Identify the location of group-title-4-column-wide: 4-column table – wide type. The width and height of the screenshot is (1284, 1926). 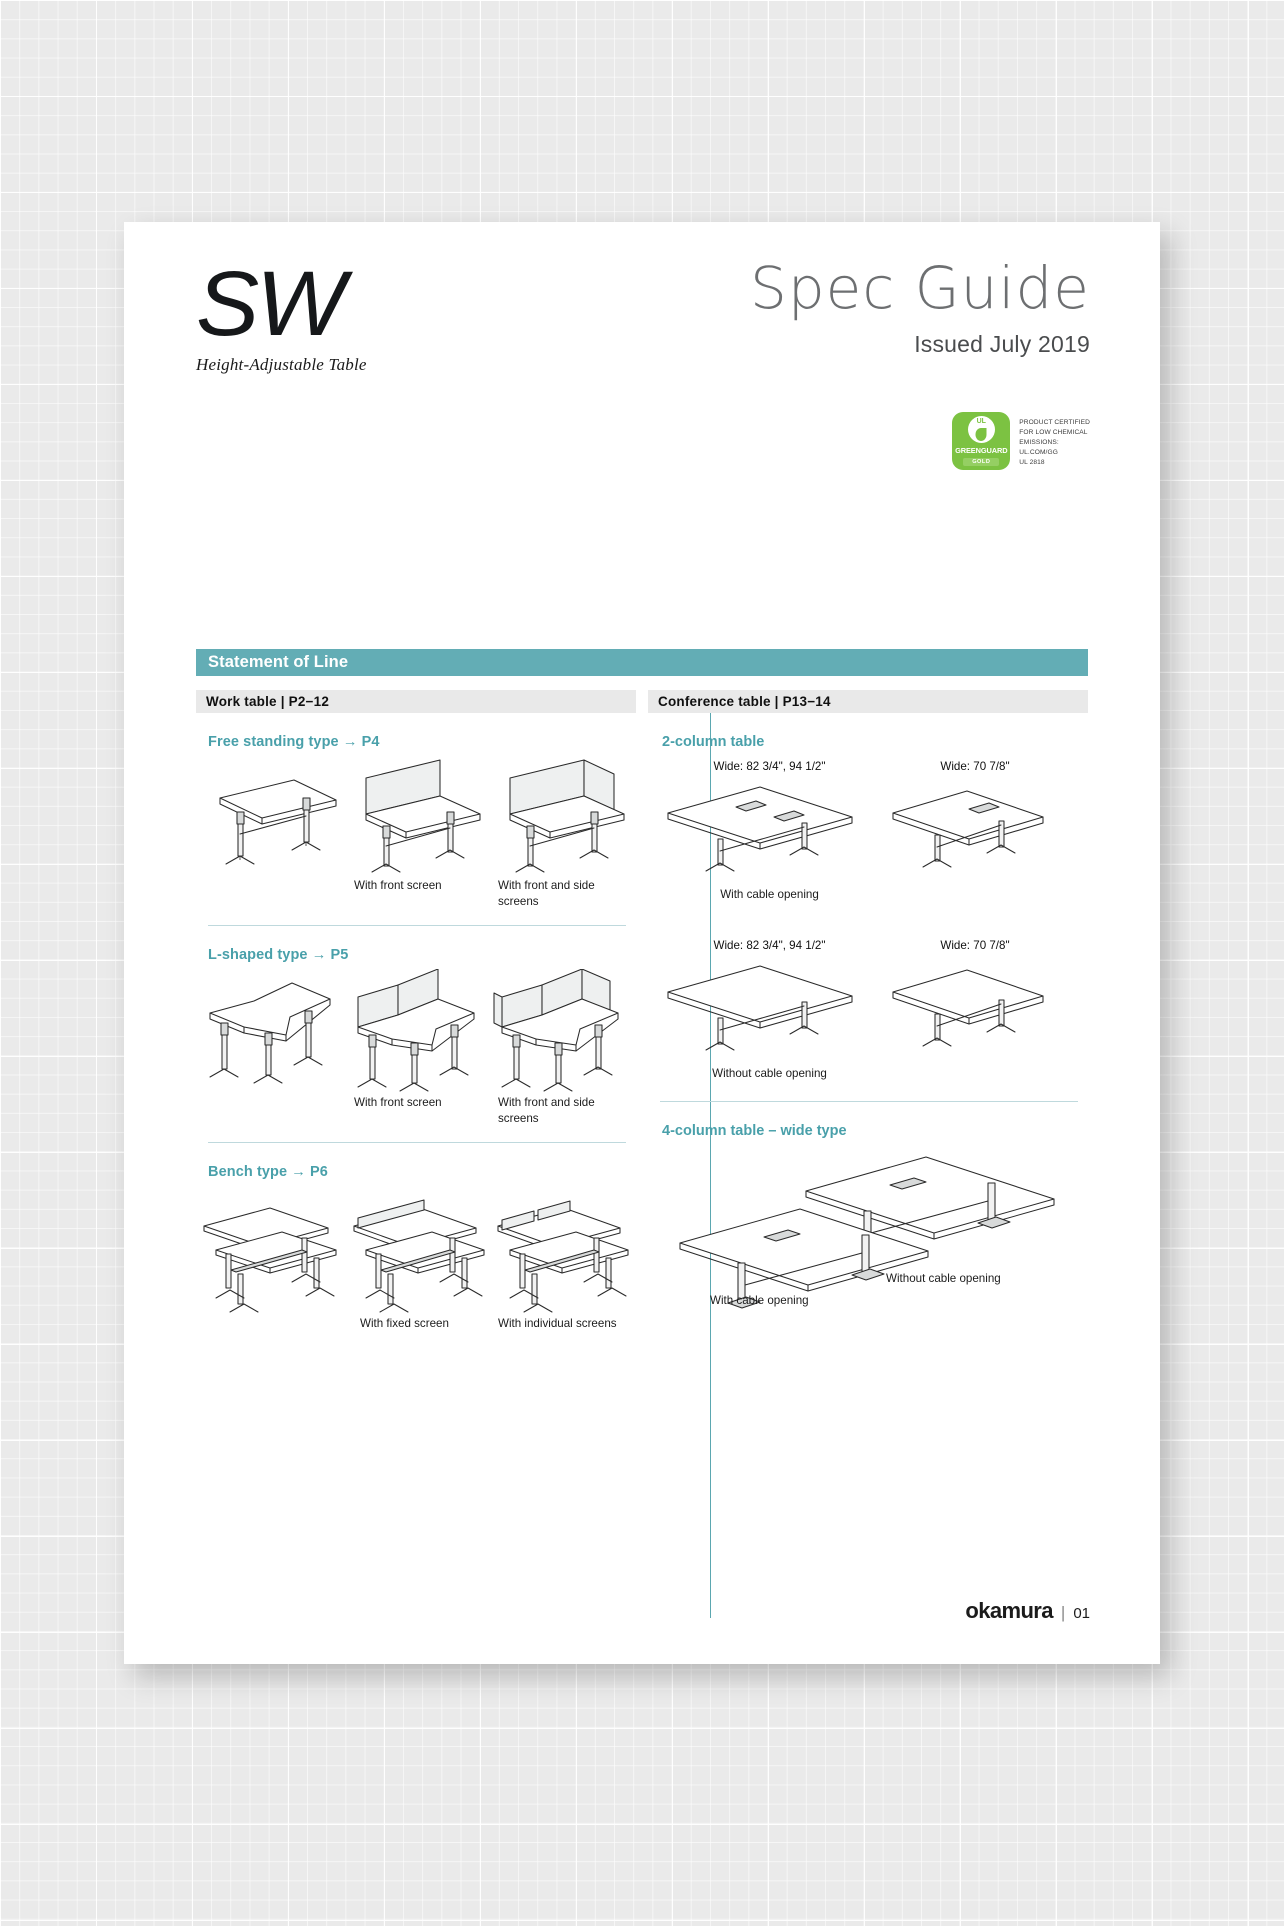
(875, 1131).